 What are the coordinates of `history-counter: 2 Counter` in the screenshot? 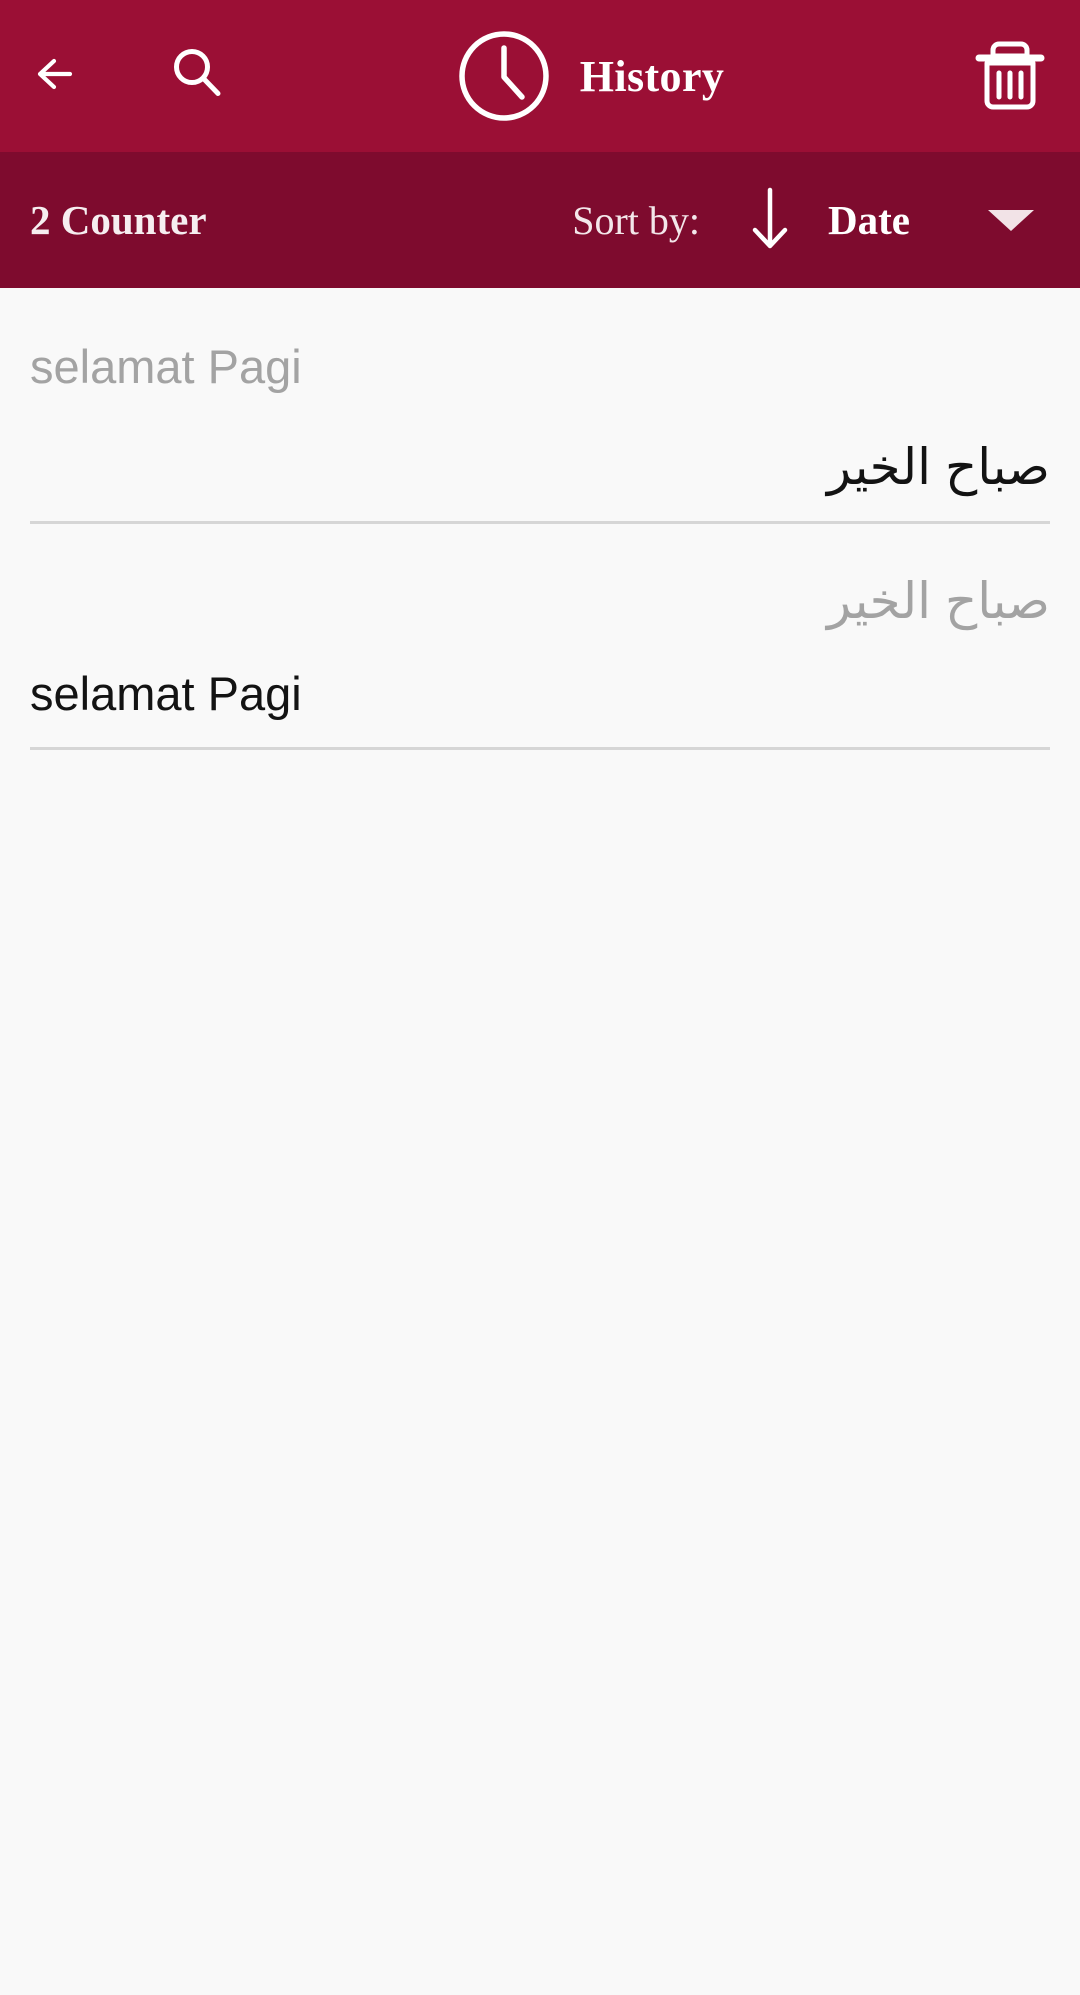 It's located at (118, 220).